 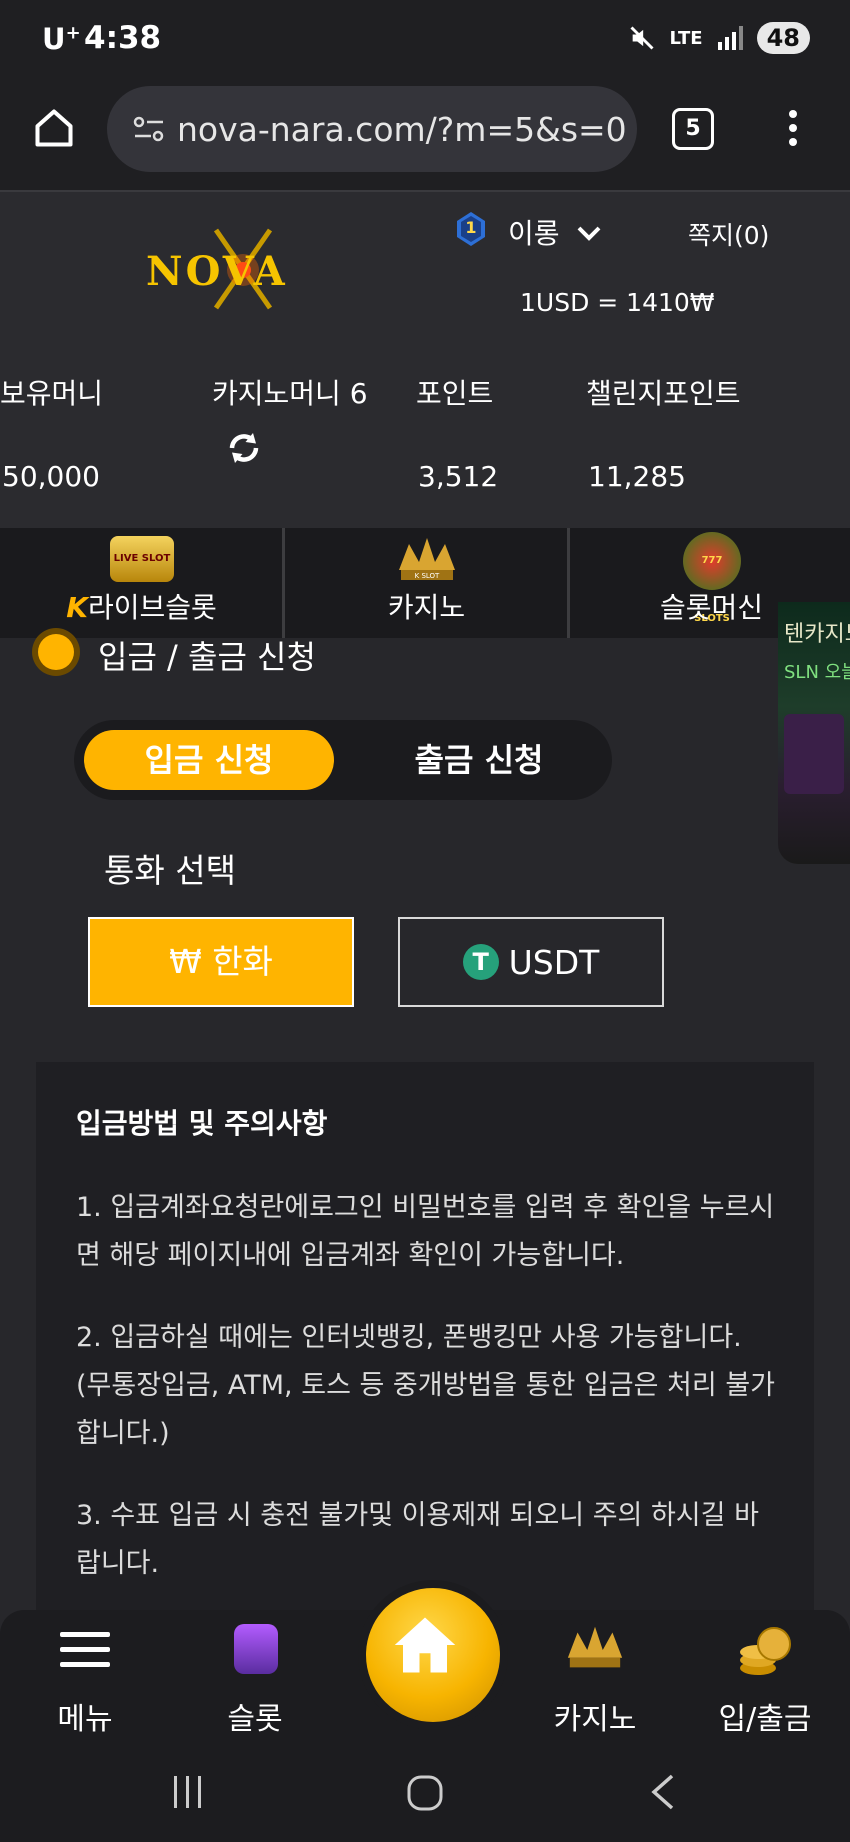 What do you see at coordinates (554, 962) in the screenshot?
I see `usdt-label: USDT` at bounding box center [554, 962].